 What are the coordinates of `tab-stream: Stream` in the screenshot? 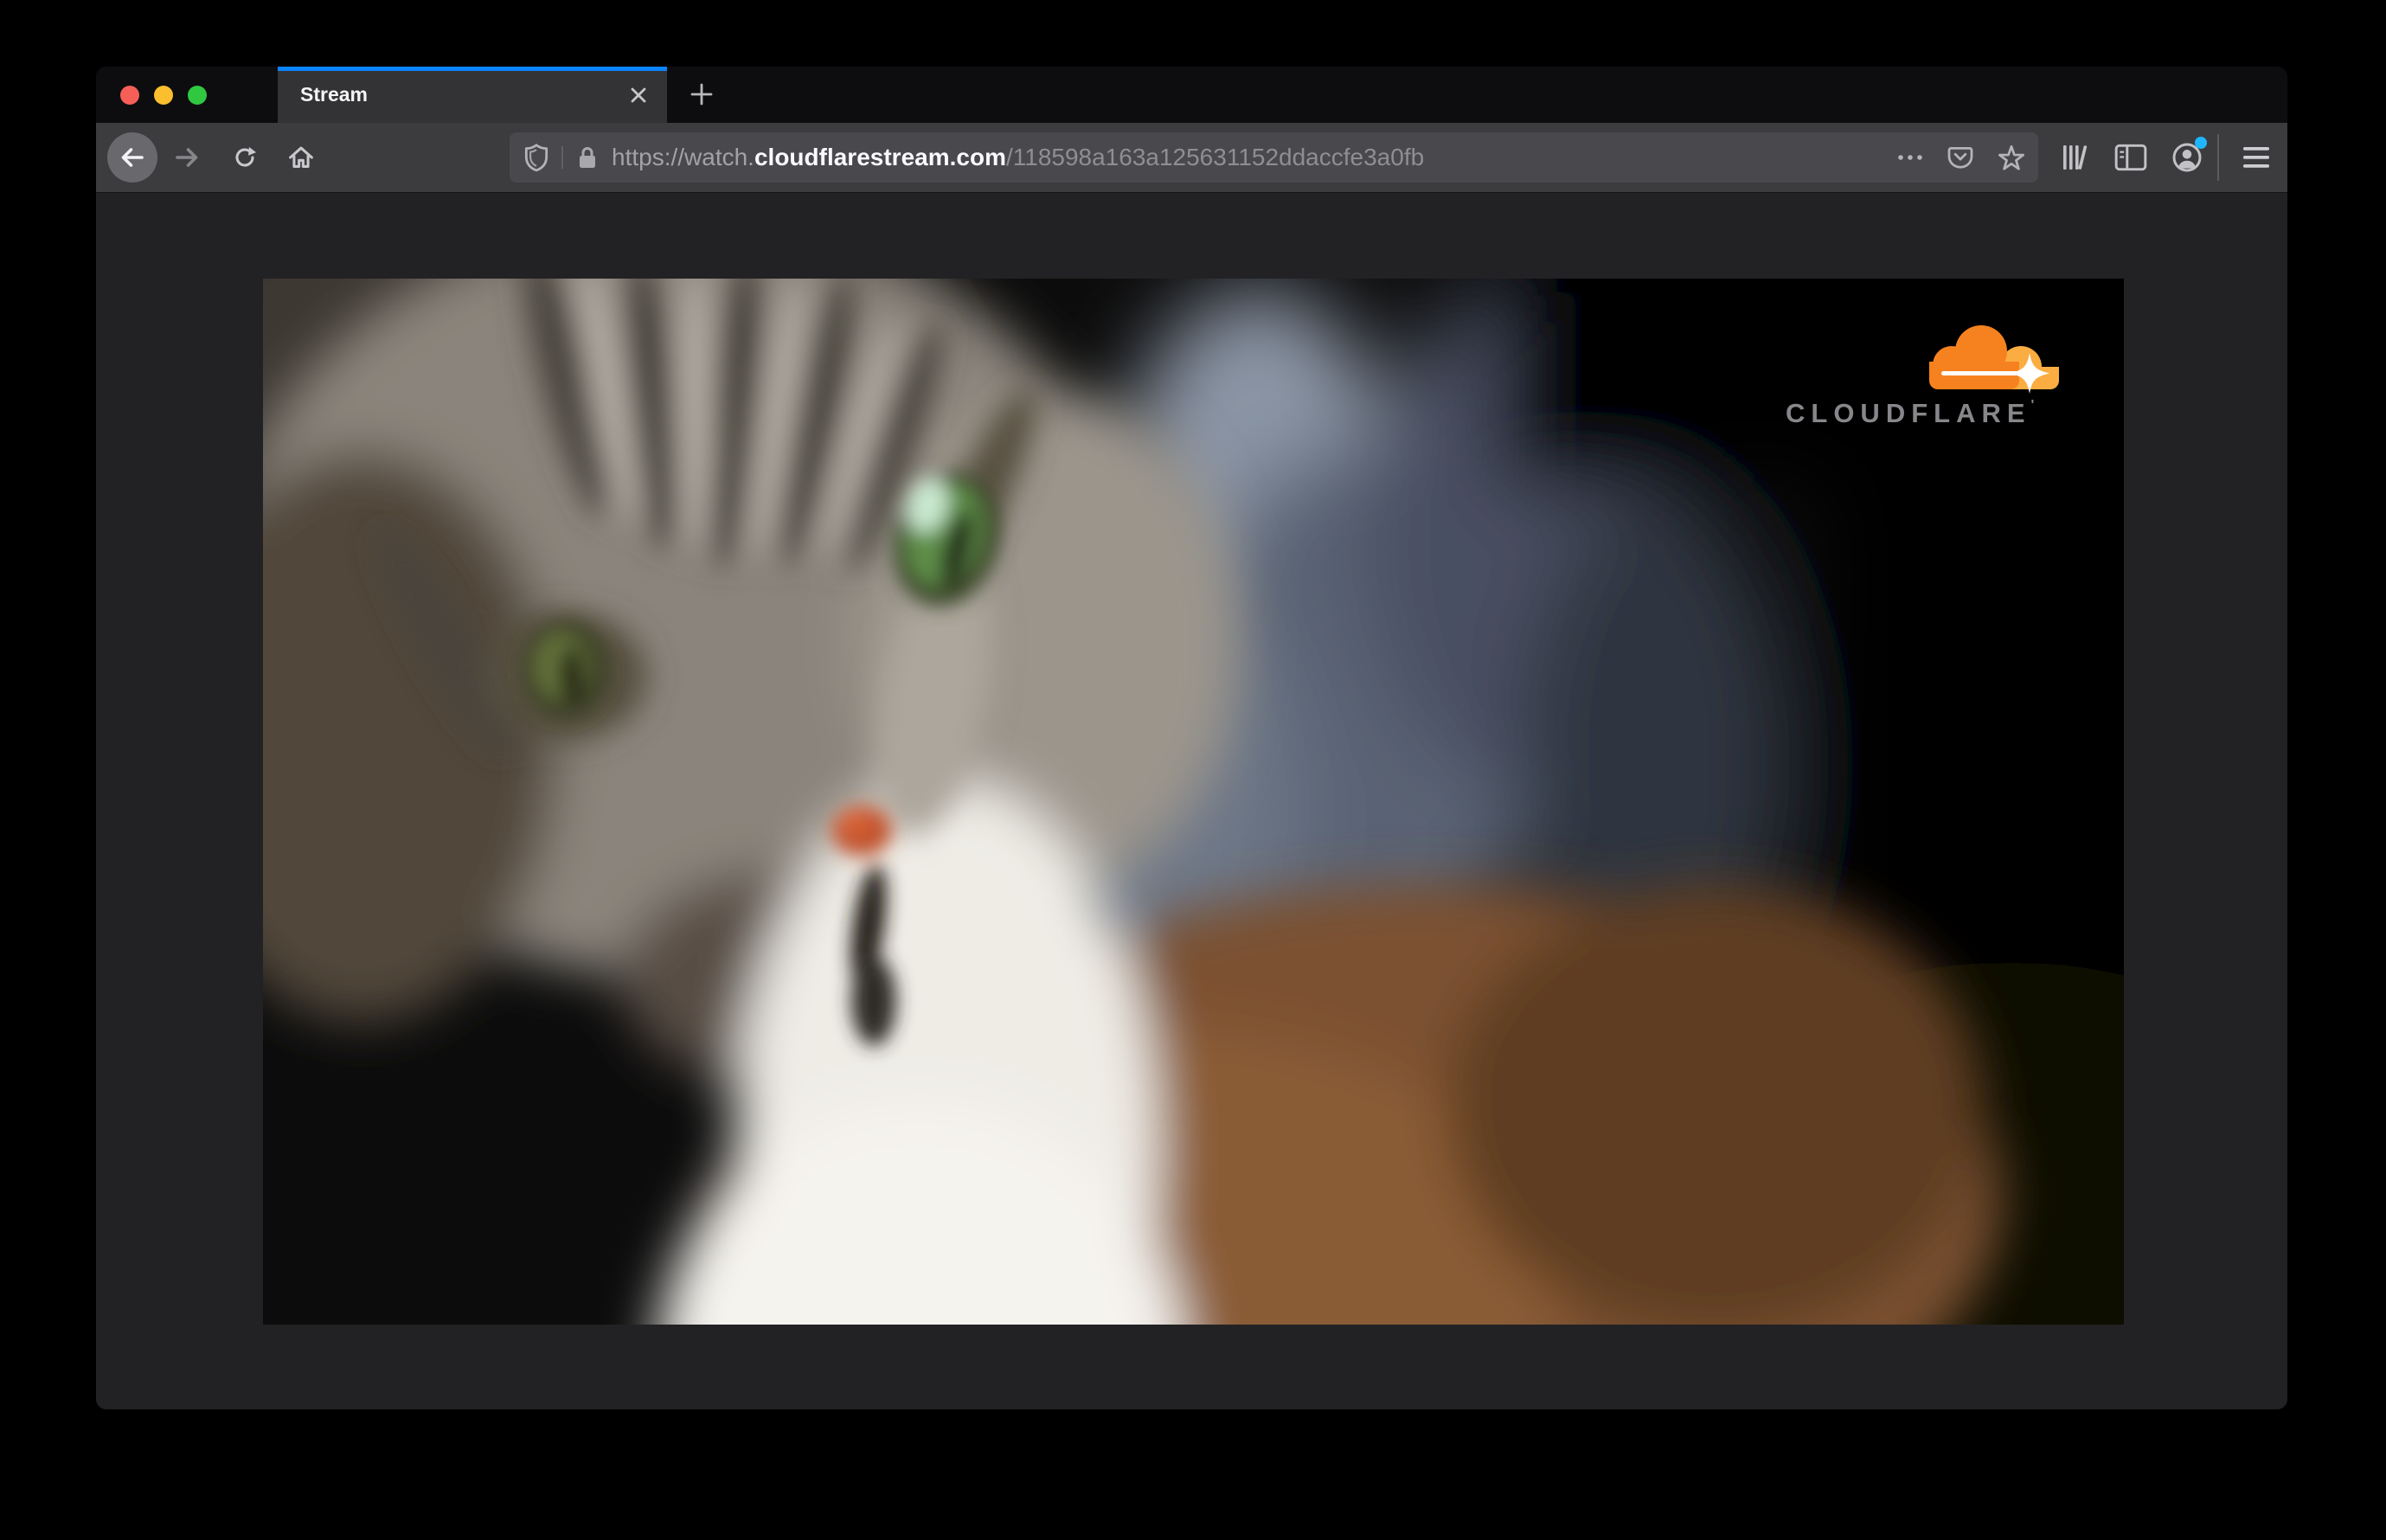 It's located at (472, 95).